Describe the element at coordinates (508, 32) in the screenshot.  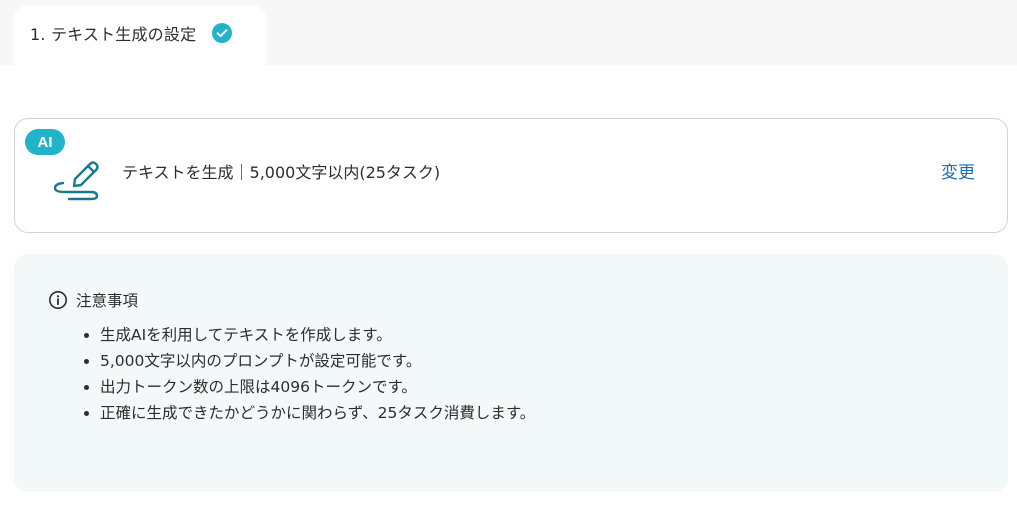
I see `tab-bar: 1. テキスト生成の設定` at that location.